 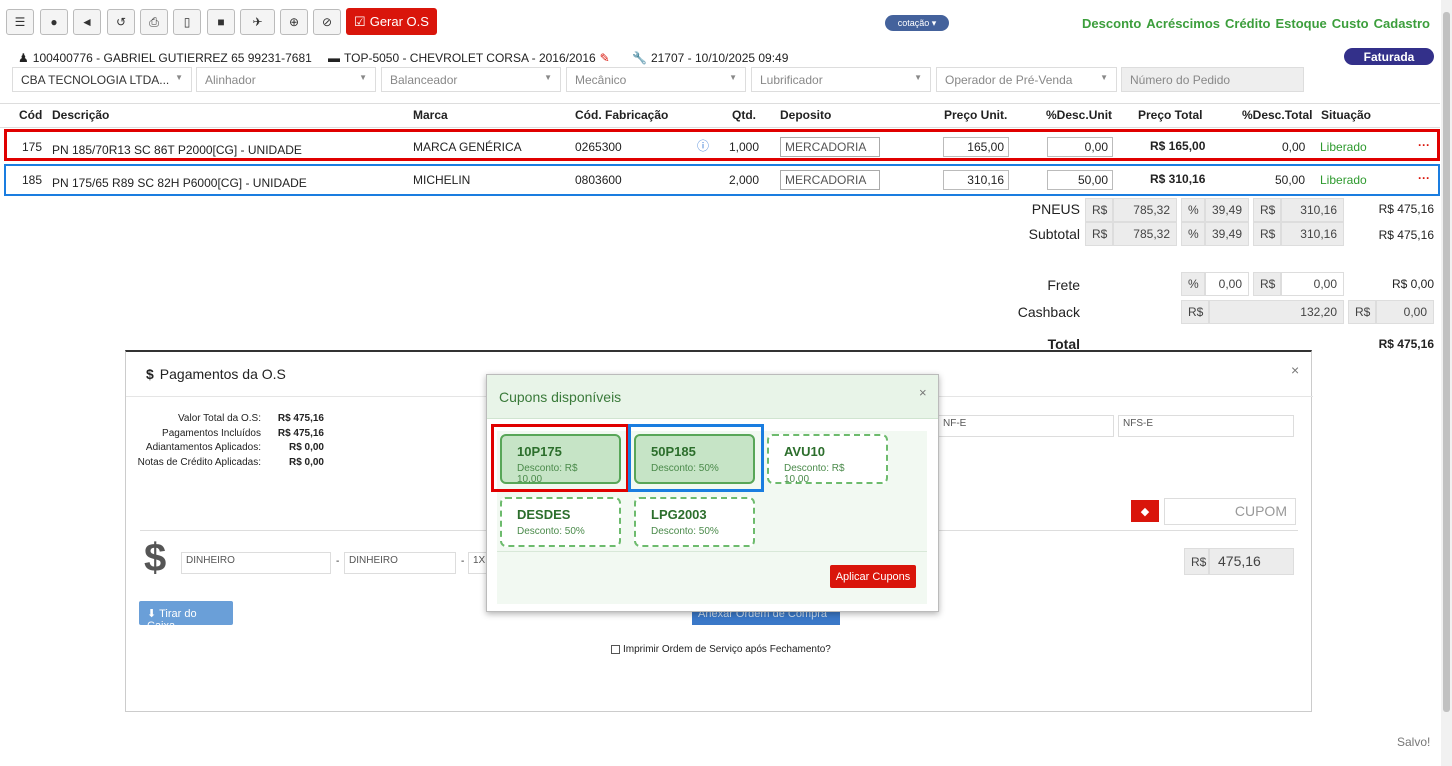 I want to click on check-square-icon: ☑, so click(x=360, y=21).